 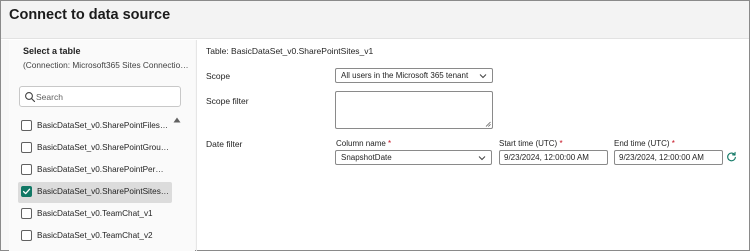 I want to click on refresh-icon, so click(x=731, y=156).